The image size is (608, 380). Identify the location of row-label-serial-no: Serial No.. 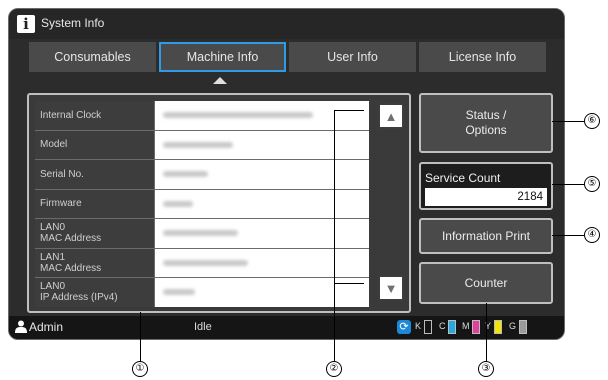
(95, 174).